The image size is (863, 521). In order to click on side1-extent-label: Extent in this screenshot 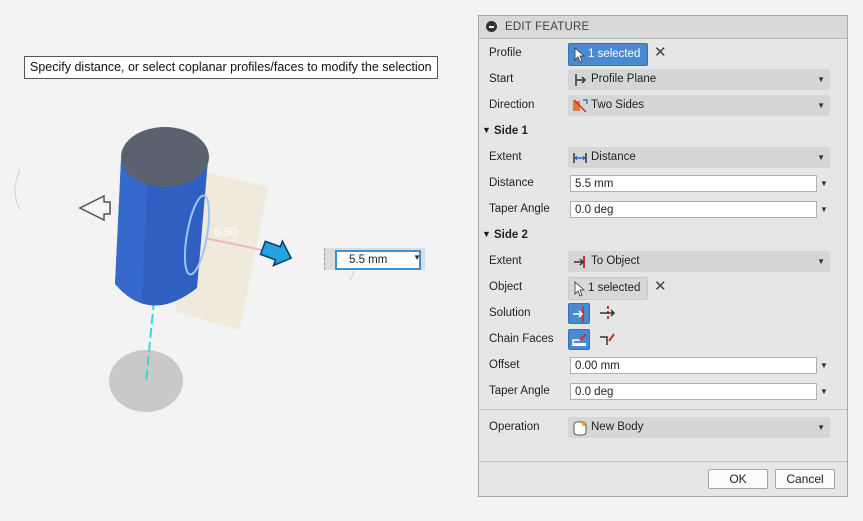, I will do `click(505, 157)`.